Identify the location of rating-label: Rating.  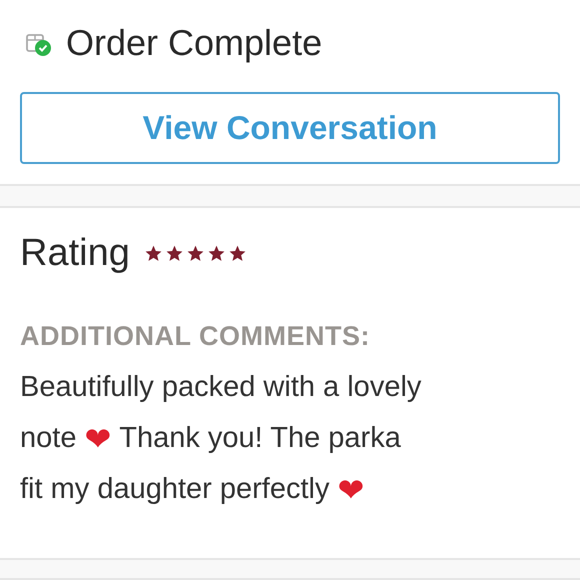
(75, 253).